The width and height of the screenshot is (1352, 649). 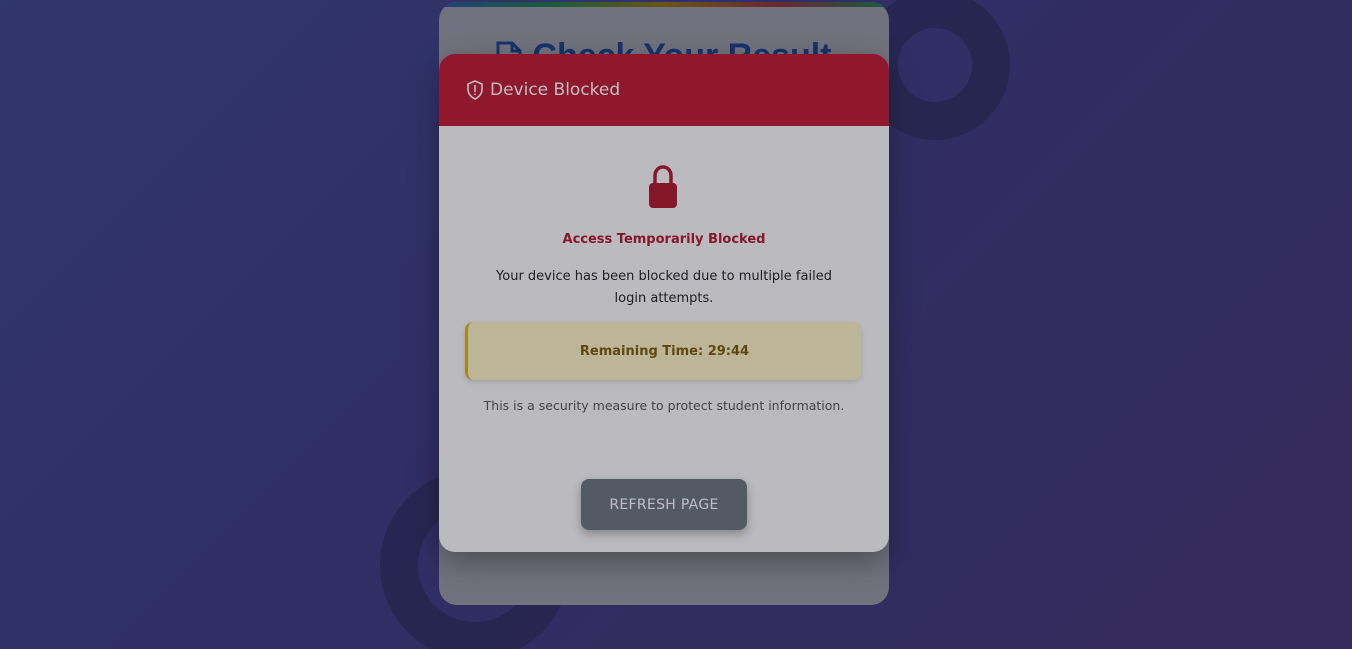 What do you see at coordinates (475, 90) in the screenshot?
I see `shield-alert-icon` at bounding box center [475, 90].